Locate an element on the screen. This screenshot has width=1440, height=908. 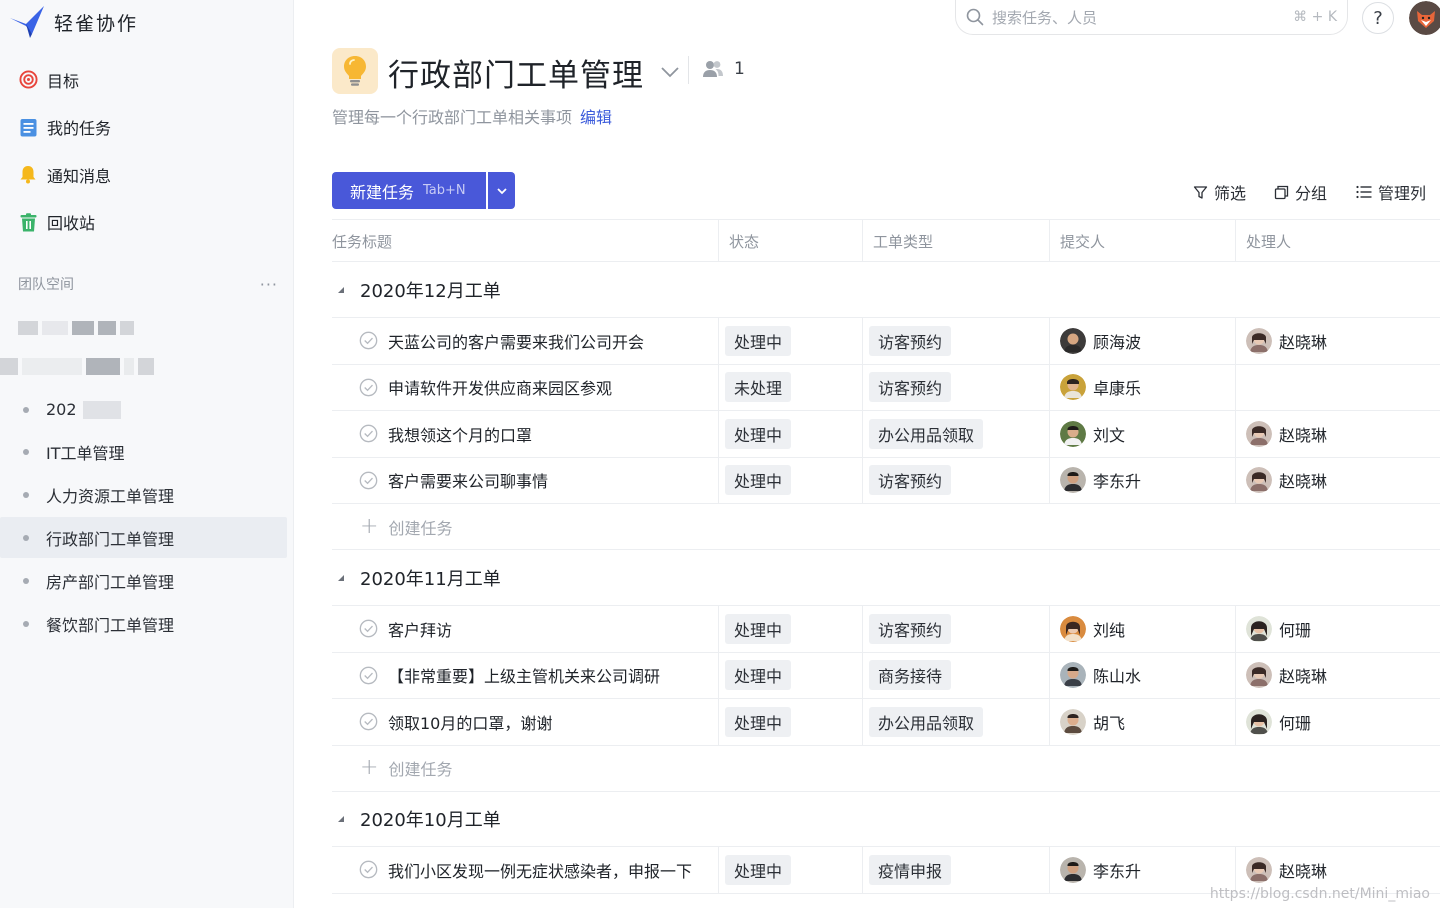
more-icon: ··· is located at coordinates (269, 284).